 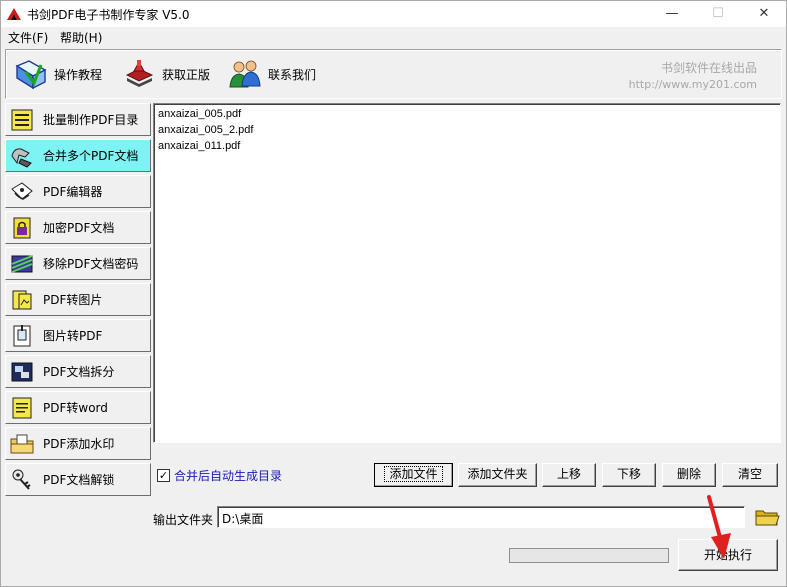 I want to click on move-down-button: 下移, so click(x=629, y=475).